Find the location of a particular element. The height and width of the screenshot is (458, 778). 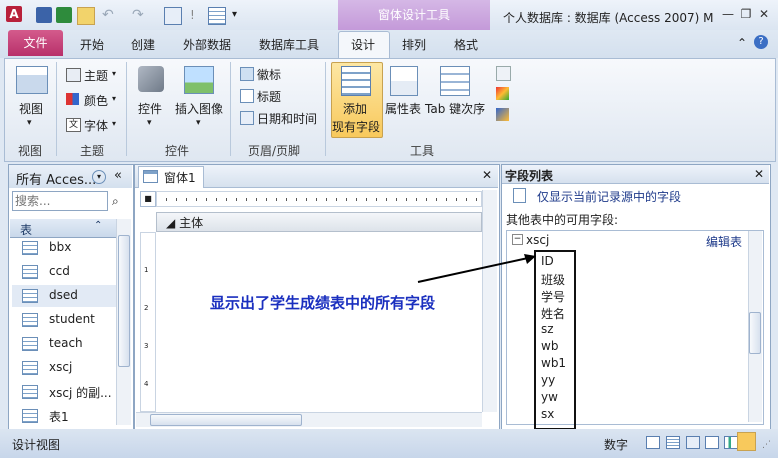

excel-icon is located at coordinates (64, 15).